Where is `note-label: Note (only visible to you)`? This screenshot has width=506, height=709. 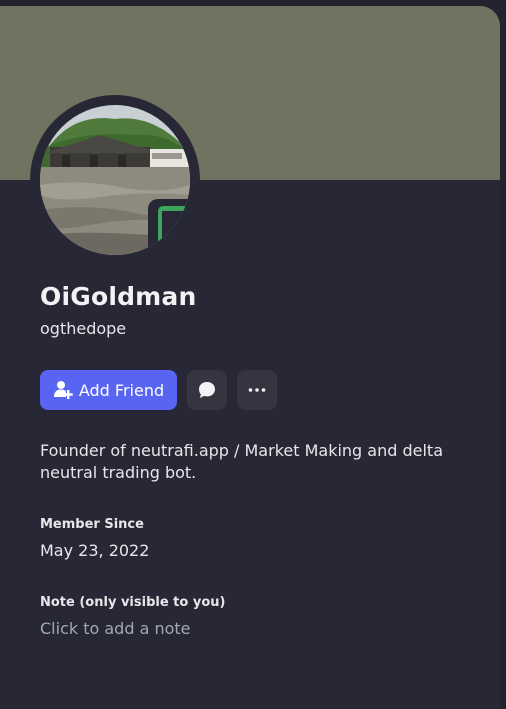 note-label: Note (only visible to you) is located at coordinates (133, 602).